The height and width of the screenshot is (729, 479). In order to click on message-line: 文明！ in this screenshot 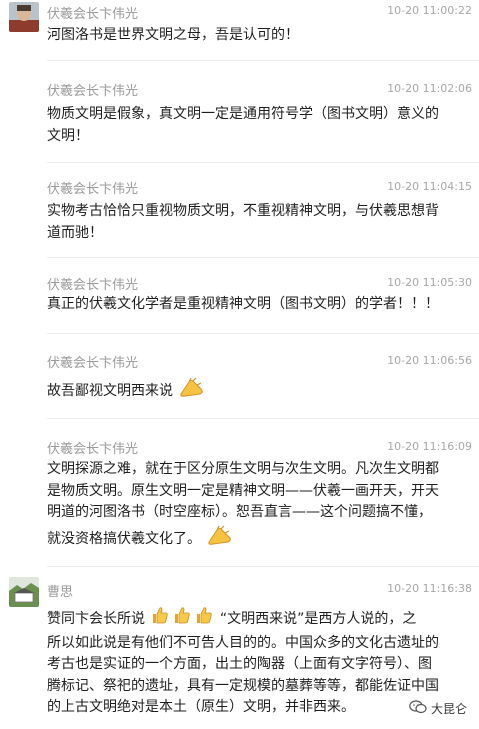, I will do `click(68, 135)`.